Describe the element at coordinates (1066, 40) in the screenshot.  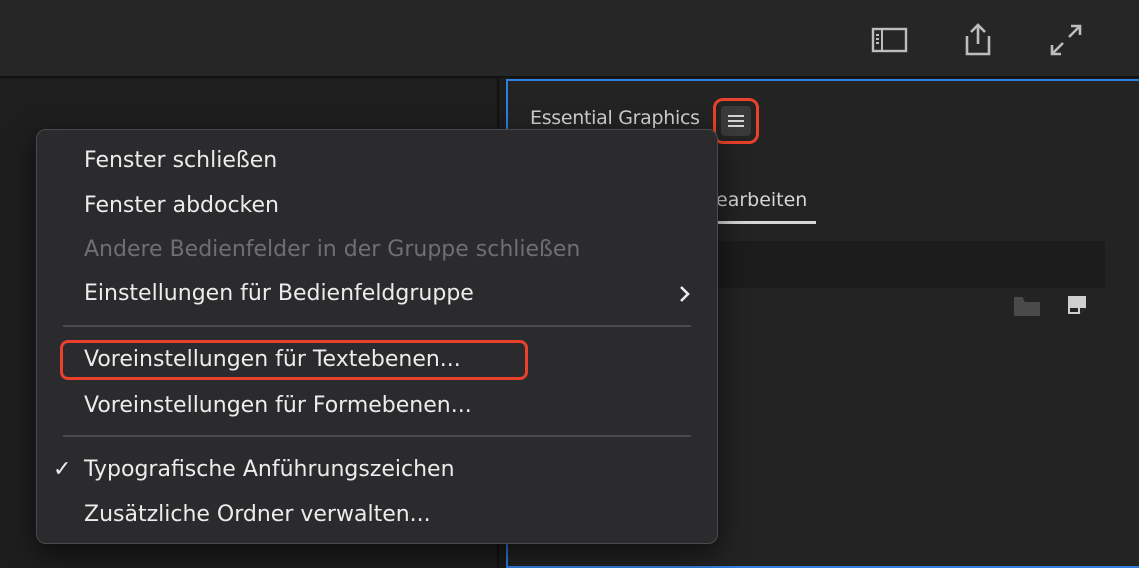
I see `fullscreen-expand-icon` at that location.